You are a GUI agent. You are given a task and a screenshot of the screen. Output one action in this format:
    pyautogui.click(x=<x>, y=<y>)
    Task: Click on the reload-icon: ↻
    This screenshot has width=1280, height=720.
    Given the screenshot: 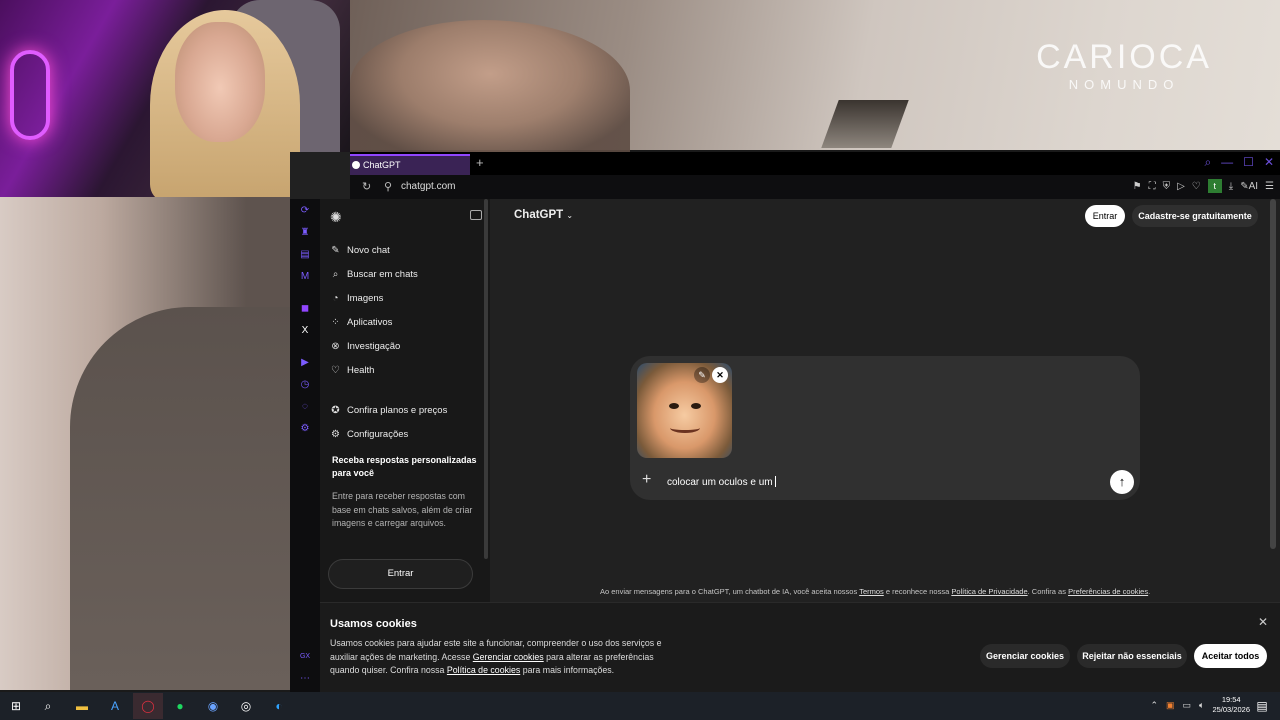 What is the action you would take?
    pyautogui.click(x=366, y=186)
    